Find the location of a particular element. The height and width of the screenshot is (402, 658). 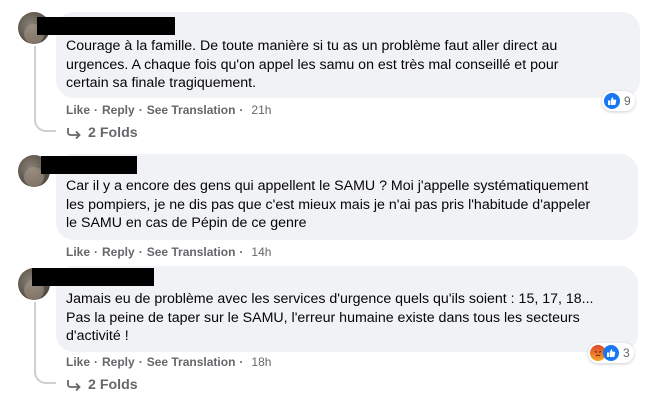

reaction-count: 9 is located at coordinates (627, 101).